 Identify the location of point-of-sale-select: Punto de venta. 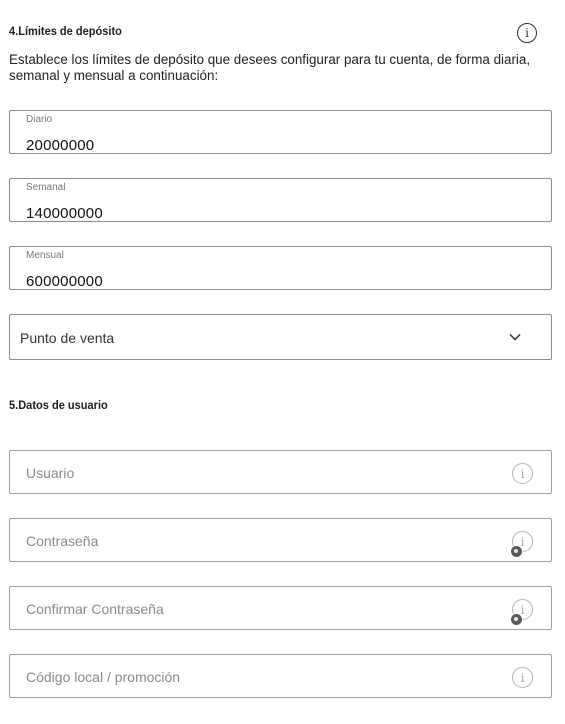
(280, 337).